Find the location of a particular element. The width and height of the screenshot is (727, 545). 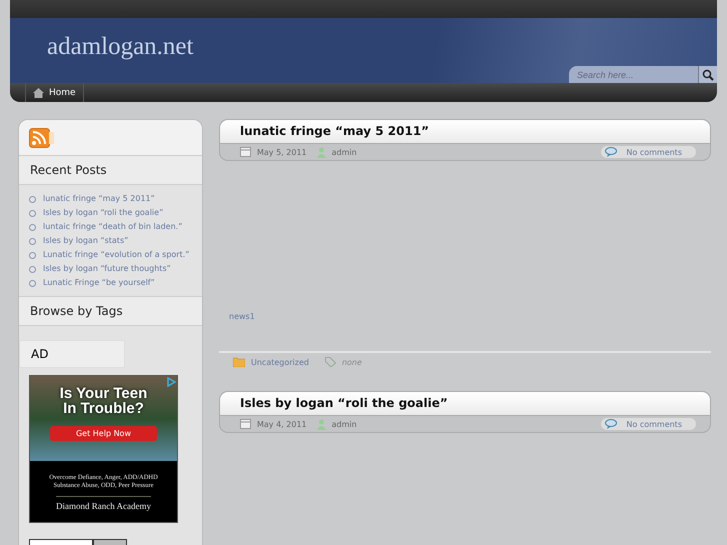

post-body: news1 is located at coordinates (242, 316).